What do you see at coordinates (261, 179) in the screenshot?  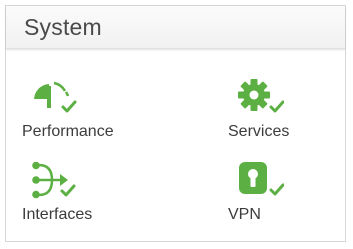 I see `lock-icon` at bounding box center [261, 179].